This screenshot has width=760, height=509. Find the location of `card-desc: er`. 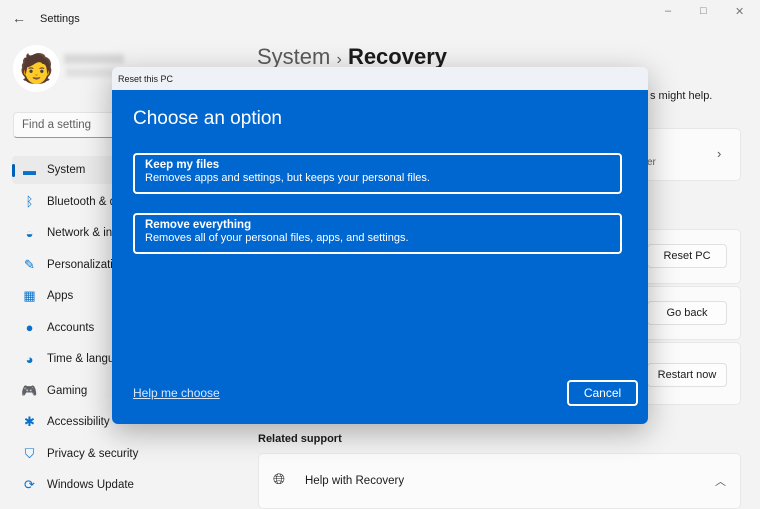

card-desc: er is located at coordinates (651, 162).